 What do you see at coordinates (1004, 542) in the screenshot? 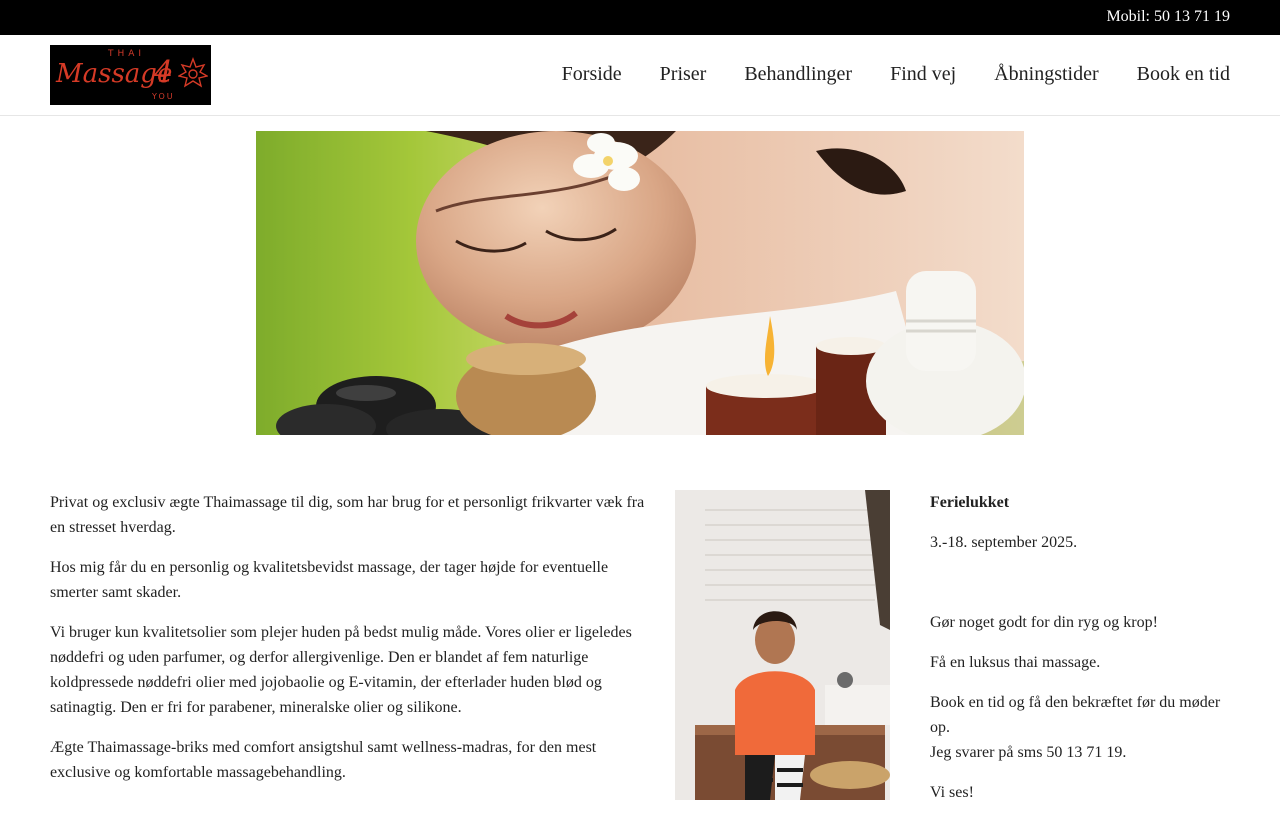
I see `closed-dates: 3.-18. september 2025.` at bounding box center [1004, 542].